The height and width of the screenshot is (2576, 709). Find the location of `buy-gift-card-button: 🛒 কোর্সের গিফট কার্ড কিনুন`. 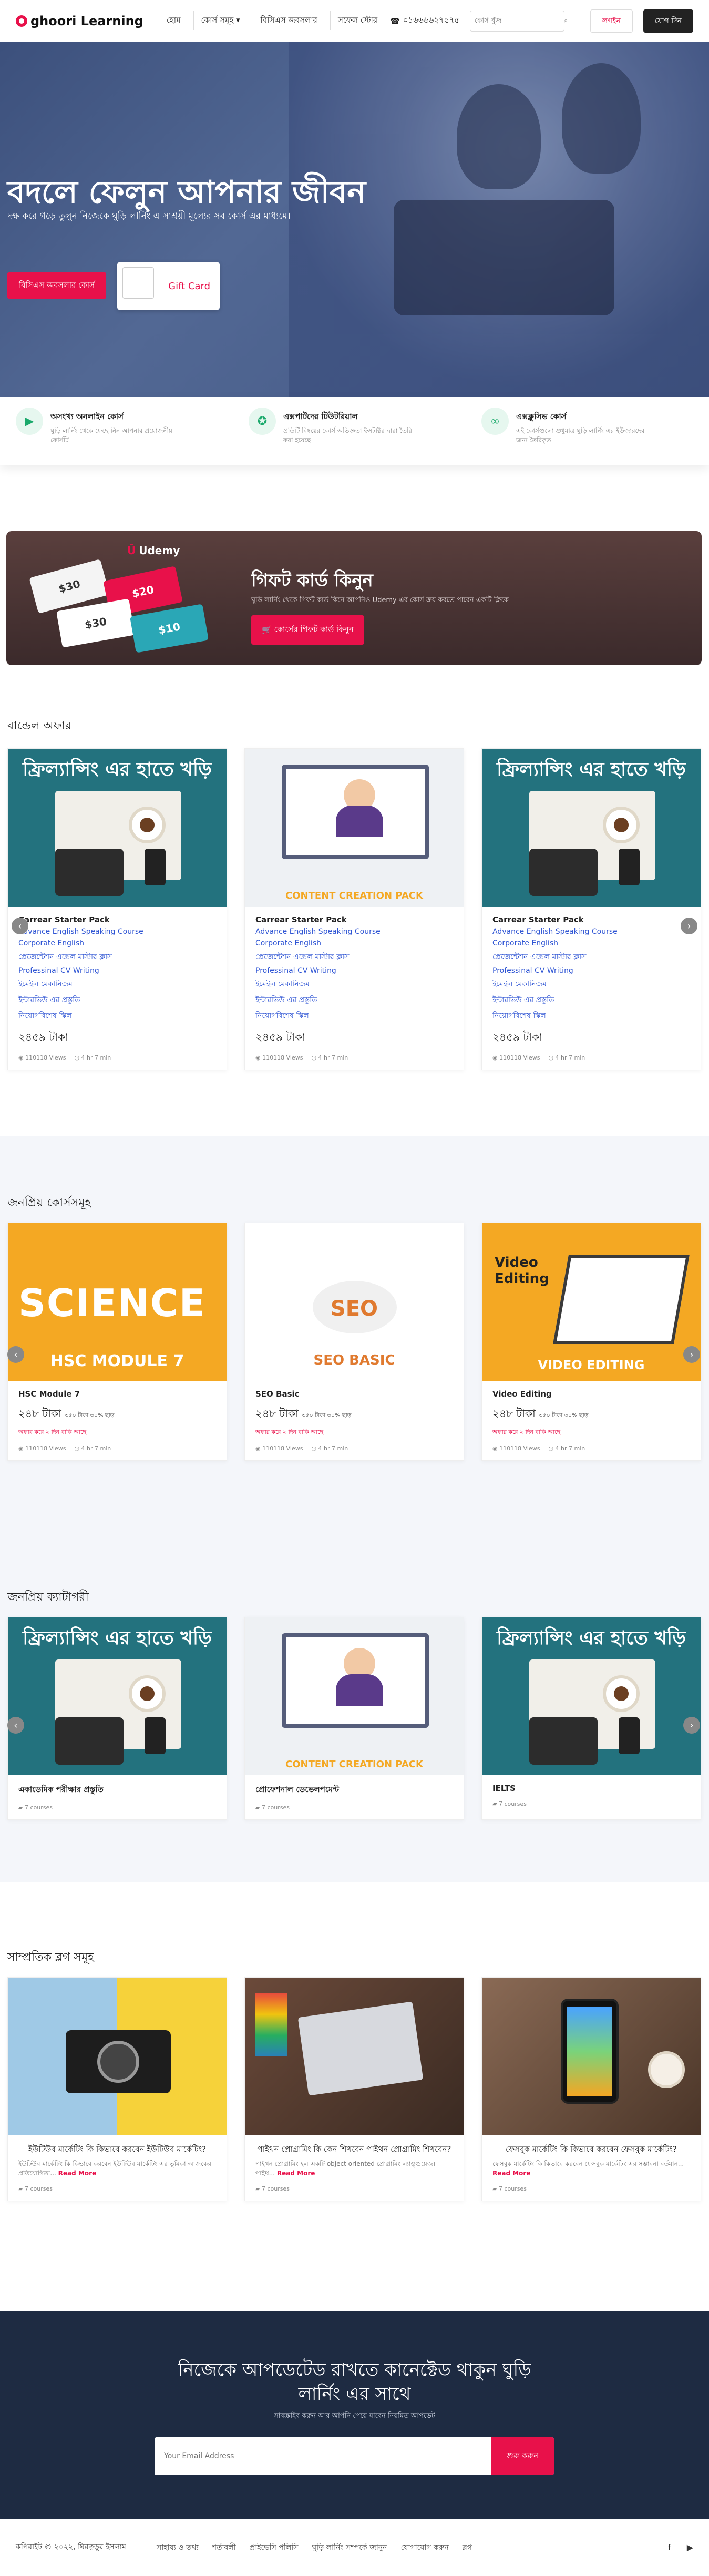

buy-gift-card-button: 🛒 কোর্সের গিফট কার্ড কিনুন is located at coordinates (307, 630).